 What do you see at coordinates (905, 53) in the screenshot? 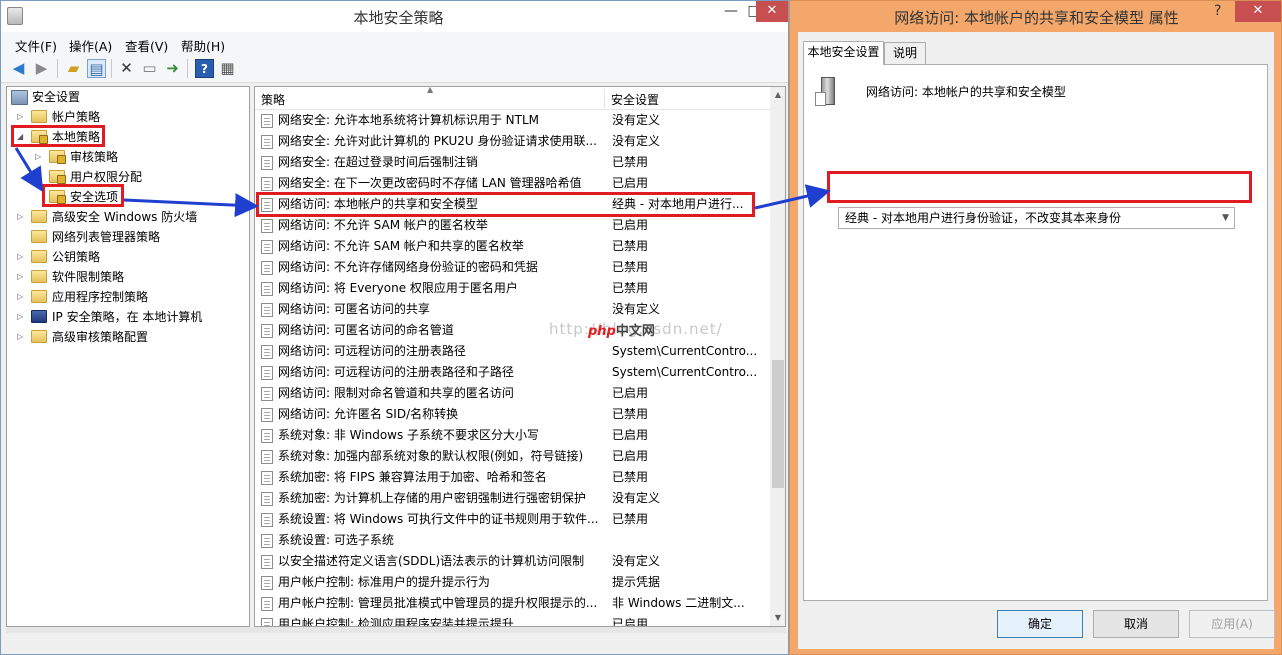
I see `tab-explain: 说明` at bounding box center [905, 53].